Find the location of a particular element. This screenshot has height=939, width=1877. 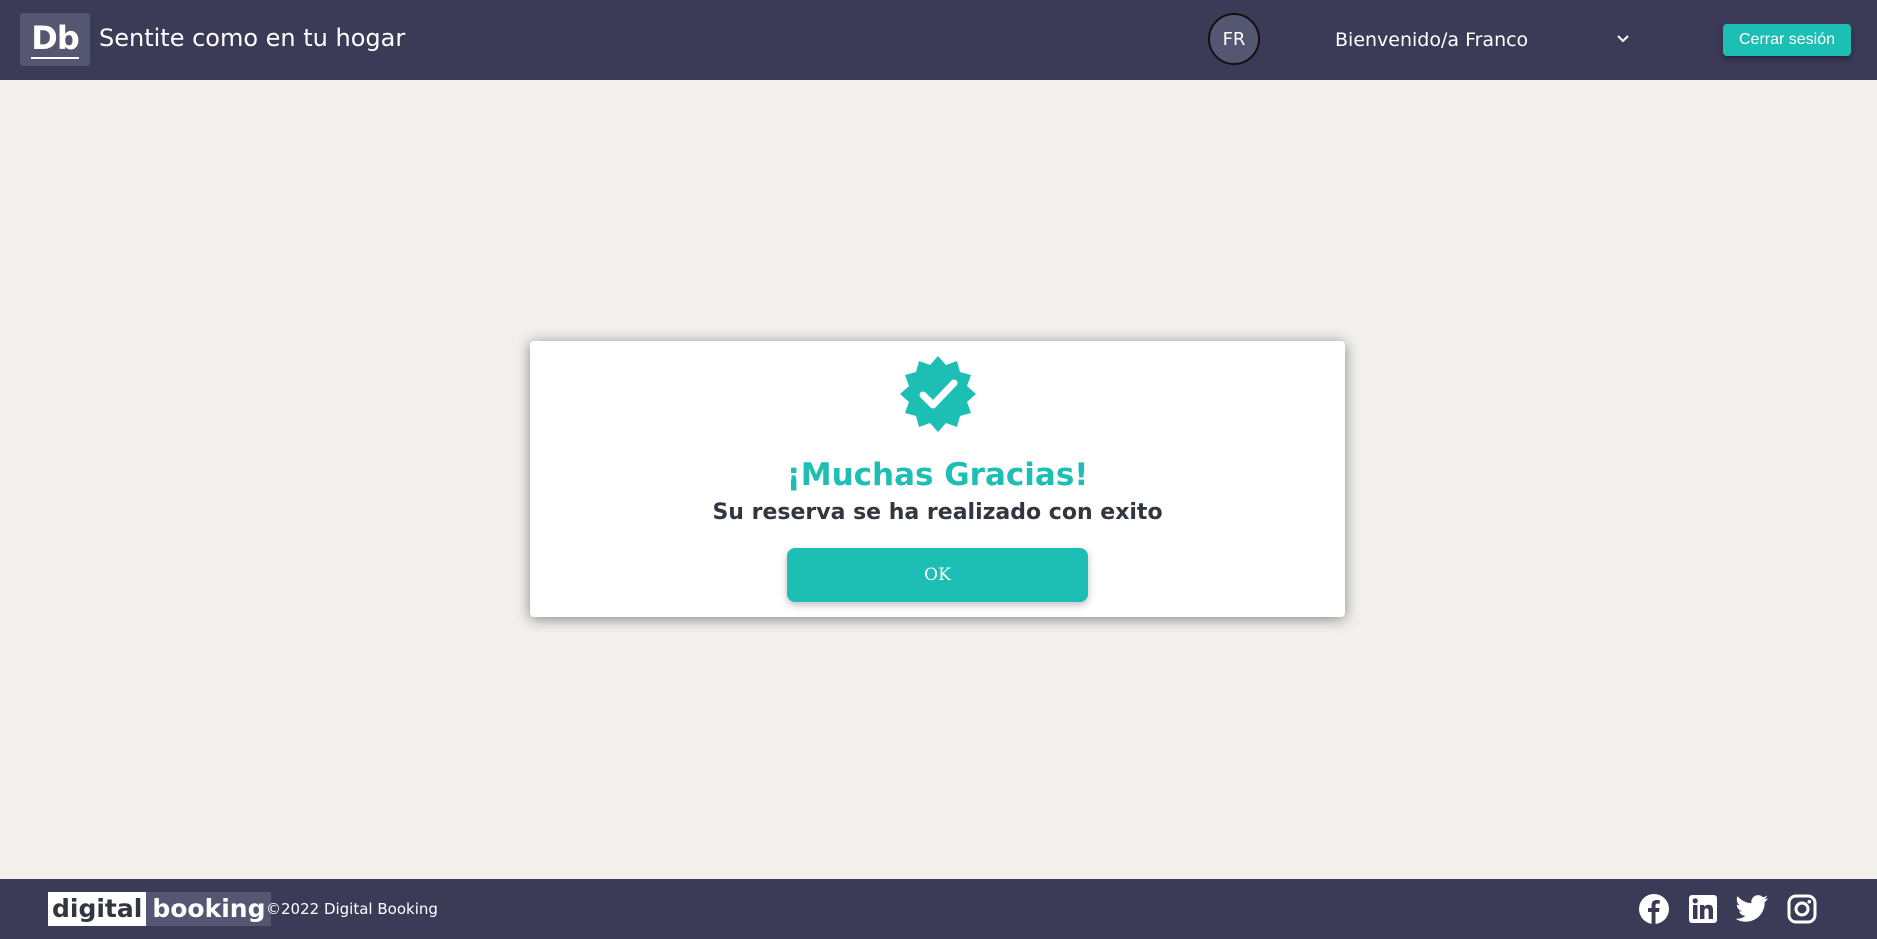

modal-subtitle: Su reserva se ha realizado con exito is located at coordinates (937, 512).